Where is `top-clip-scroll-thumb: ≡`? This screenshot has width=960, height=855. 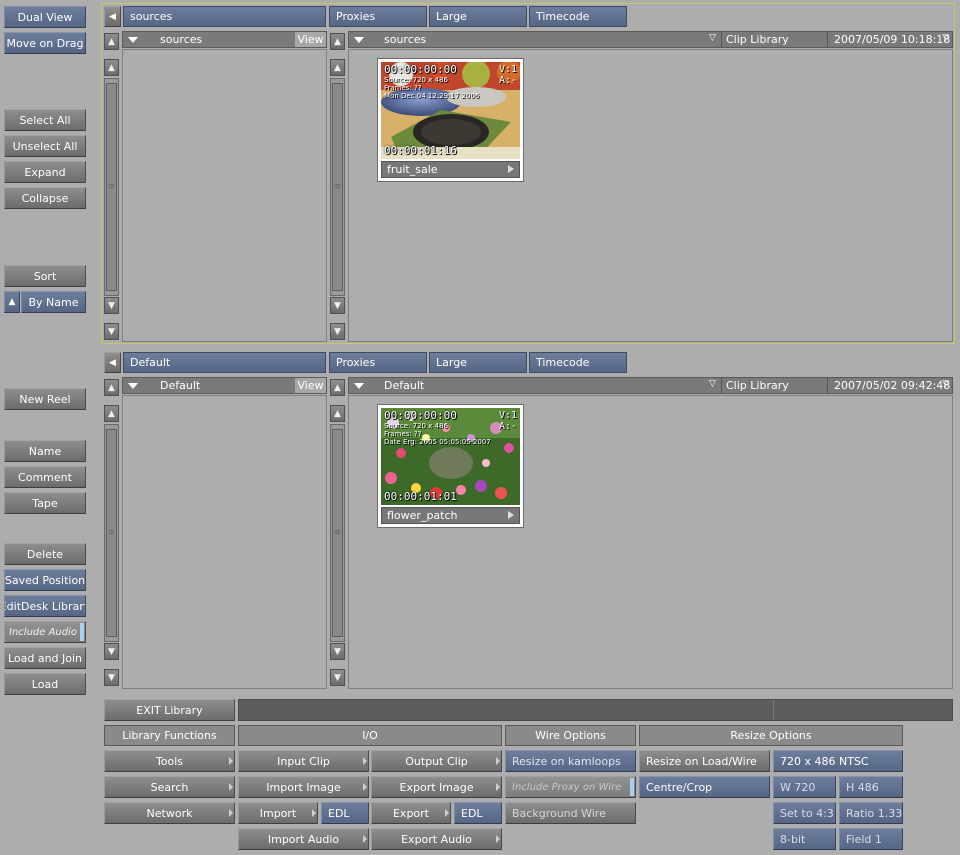 top-clip-scroll-thumb: ≡ is located at coordinates (337, 187).